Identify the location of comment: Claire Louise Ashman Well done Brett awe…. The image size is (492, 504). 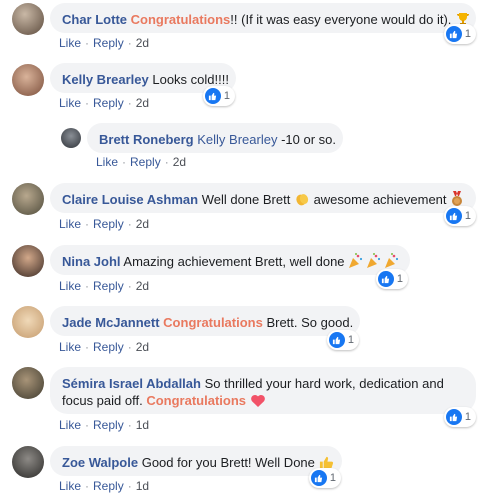
(246, 208).